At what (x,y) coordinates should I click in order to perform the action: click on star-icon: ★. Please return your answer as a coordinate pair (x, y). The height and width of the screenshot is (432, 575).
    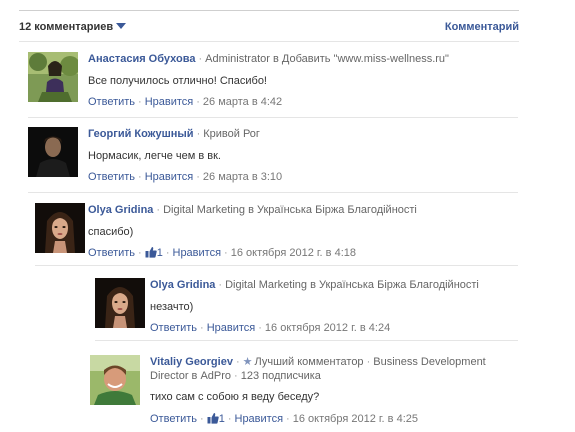
    Looking at the image, I should click on (247, 362).